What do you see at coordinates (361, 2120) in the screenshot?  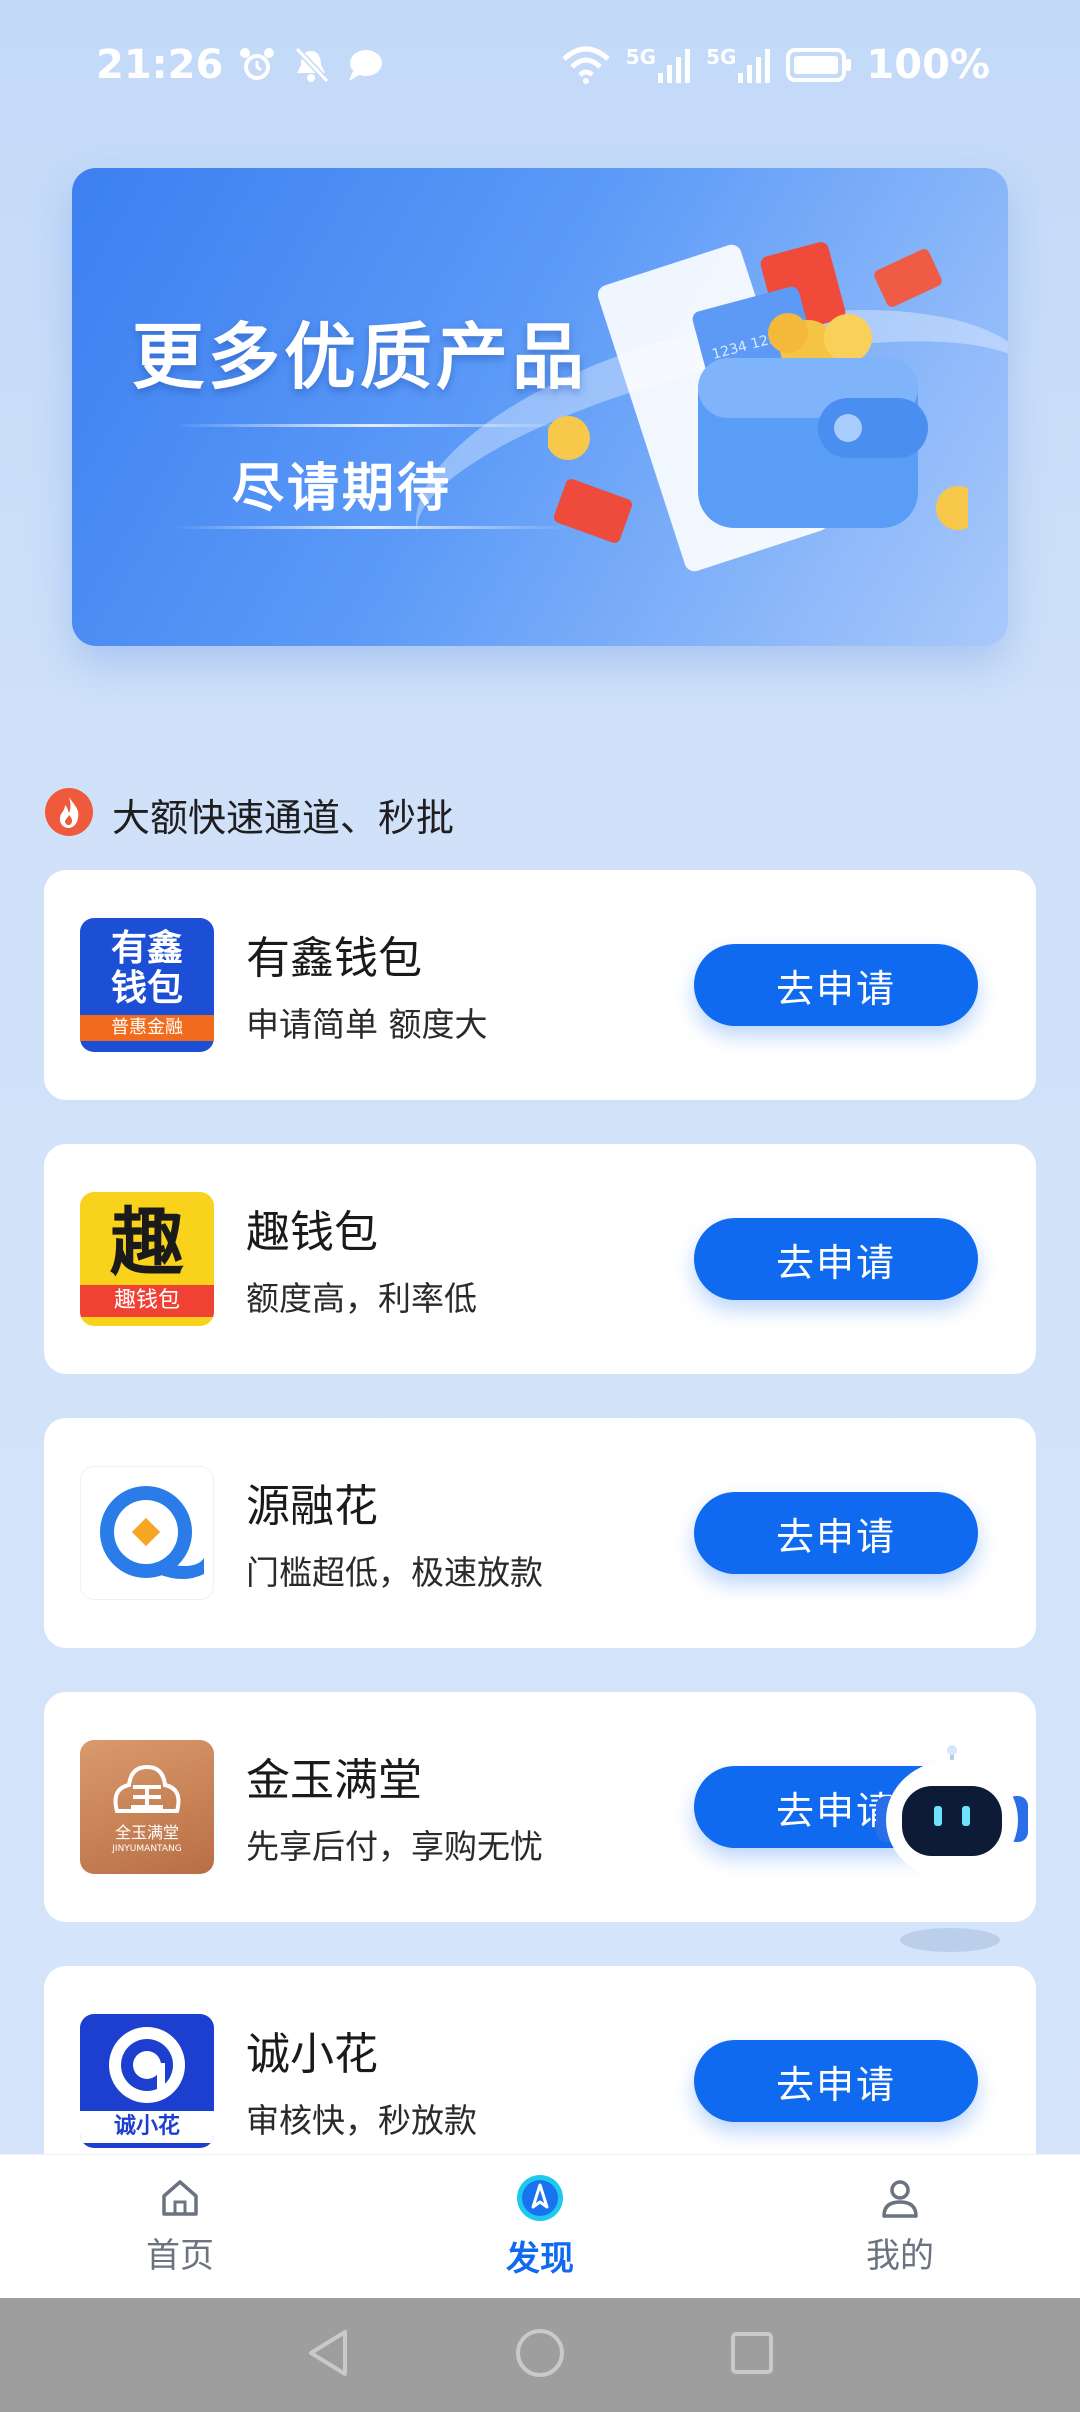 I see `product-desc: 审核快，秒放款` at bounding box center [361, 2120].